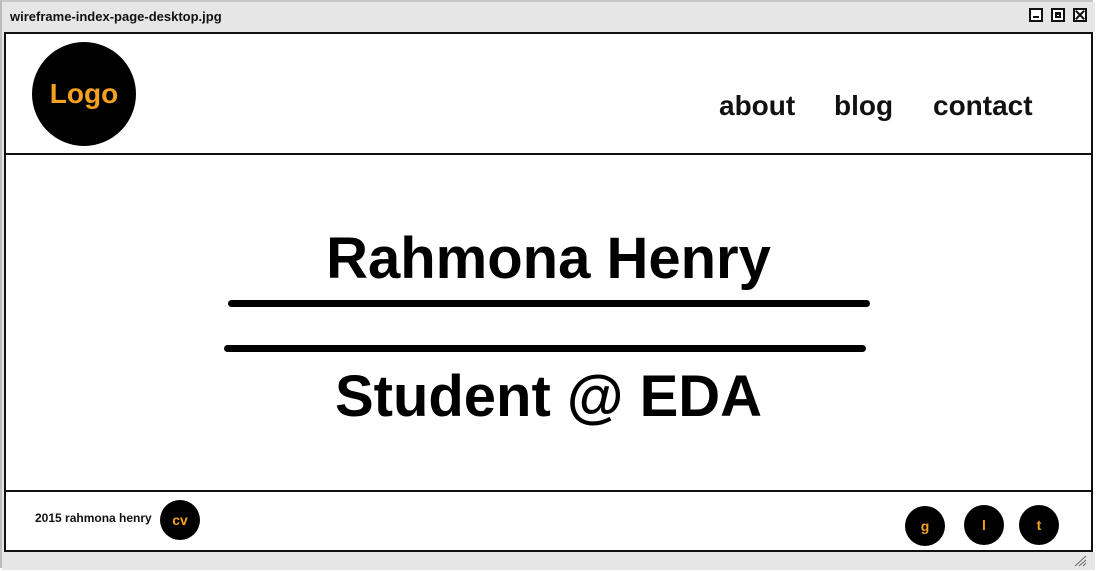 Image resolution: width=1097 pixels, height=572 pixels. Describe the element at coordinates (548, 258) in the screenshot. I see `hero-name: Rahmona Henry` at that location.